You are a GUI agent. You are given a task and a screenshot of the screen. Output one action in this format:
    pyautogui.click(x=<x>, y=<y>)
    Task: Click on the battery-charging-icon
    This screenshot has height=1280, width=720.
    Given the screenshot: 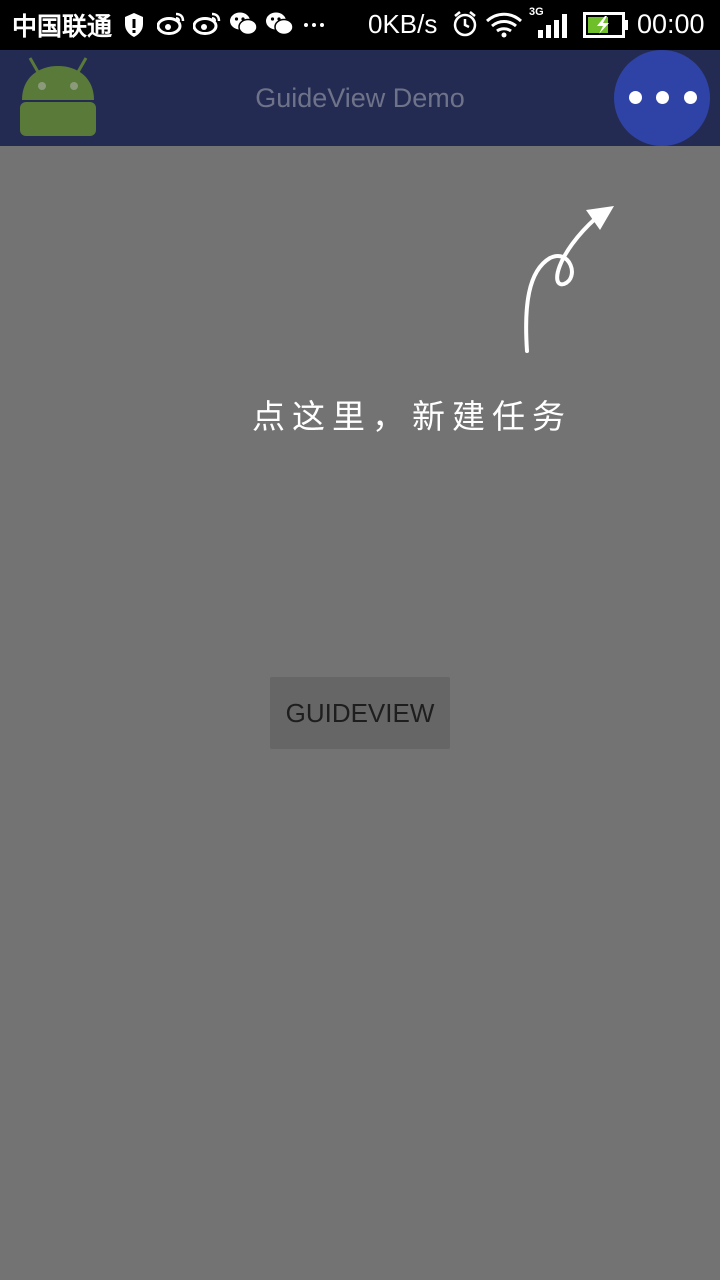 What is the action you would take?
    pyautogui.click(x=605, y=25)
    